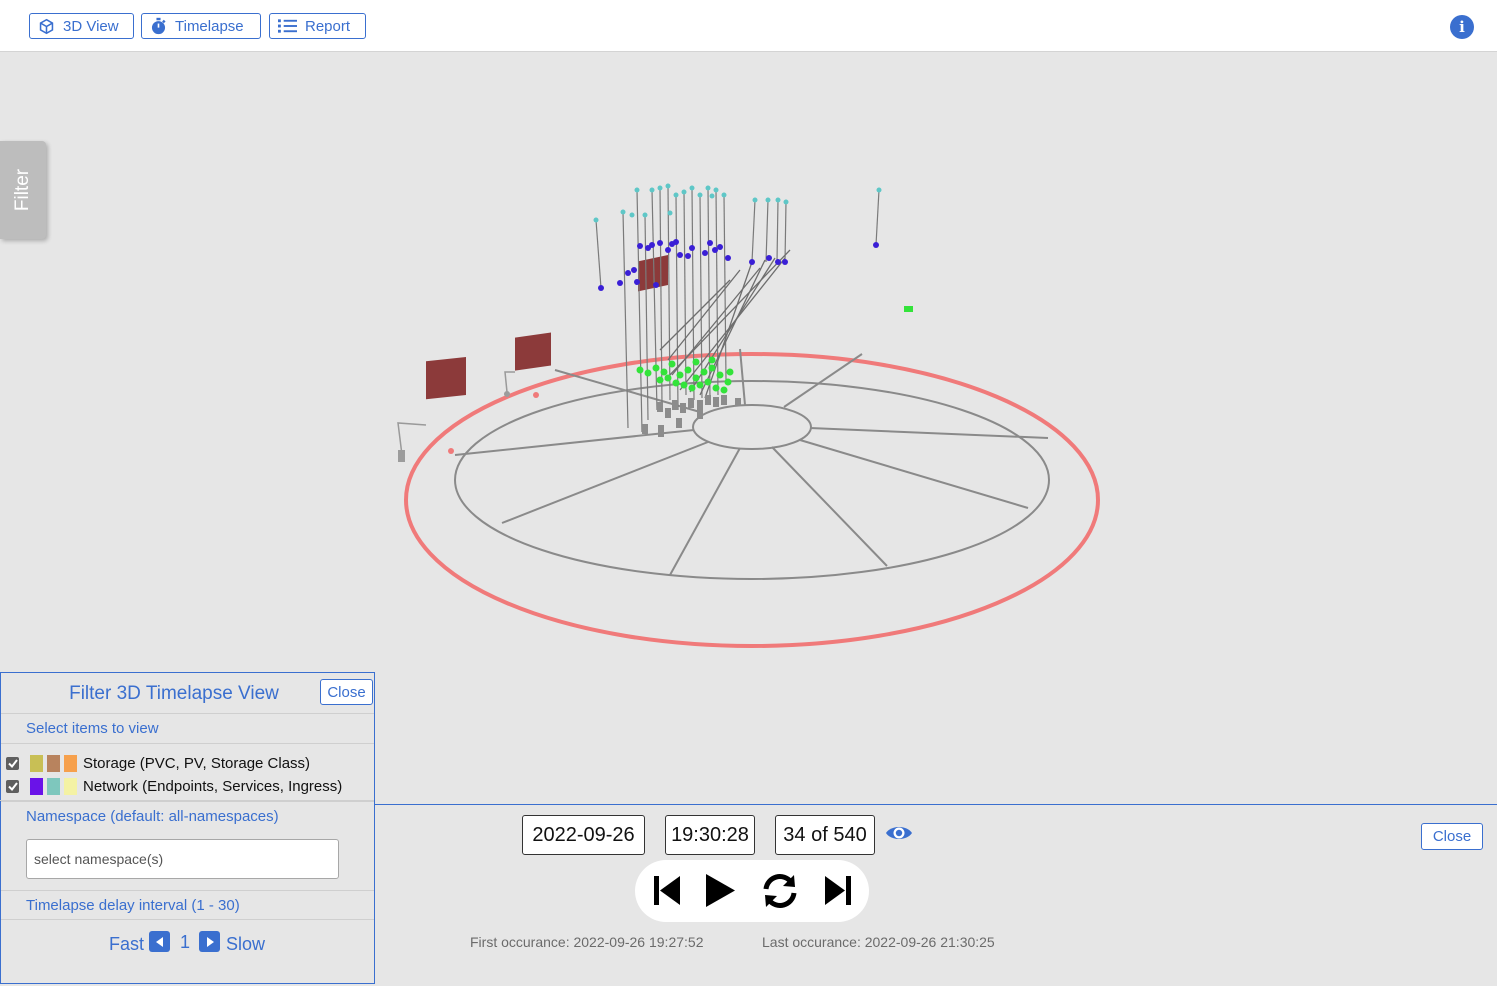 The height and width of the screenshot is (986, 1497). Describe the element at coordinates (12, 786) in the screenshot. I see `network-checkbox` at that location.